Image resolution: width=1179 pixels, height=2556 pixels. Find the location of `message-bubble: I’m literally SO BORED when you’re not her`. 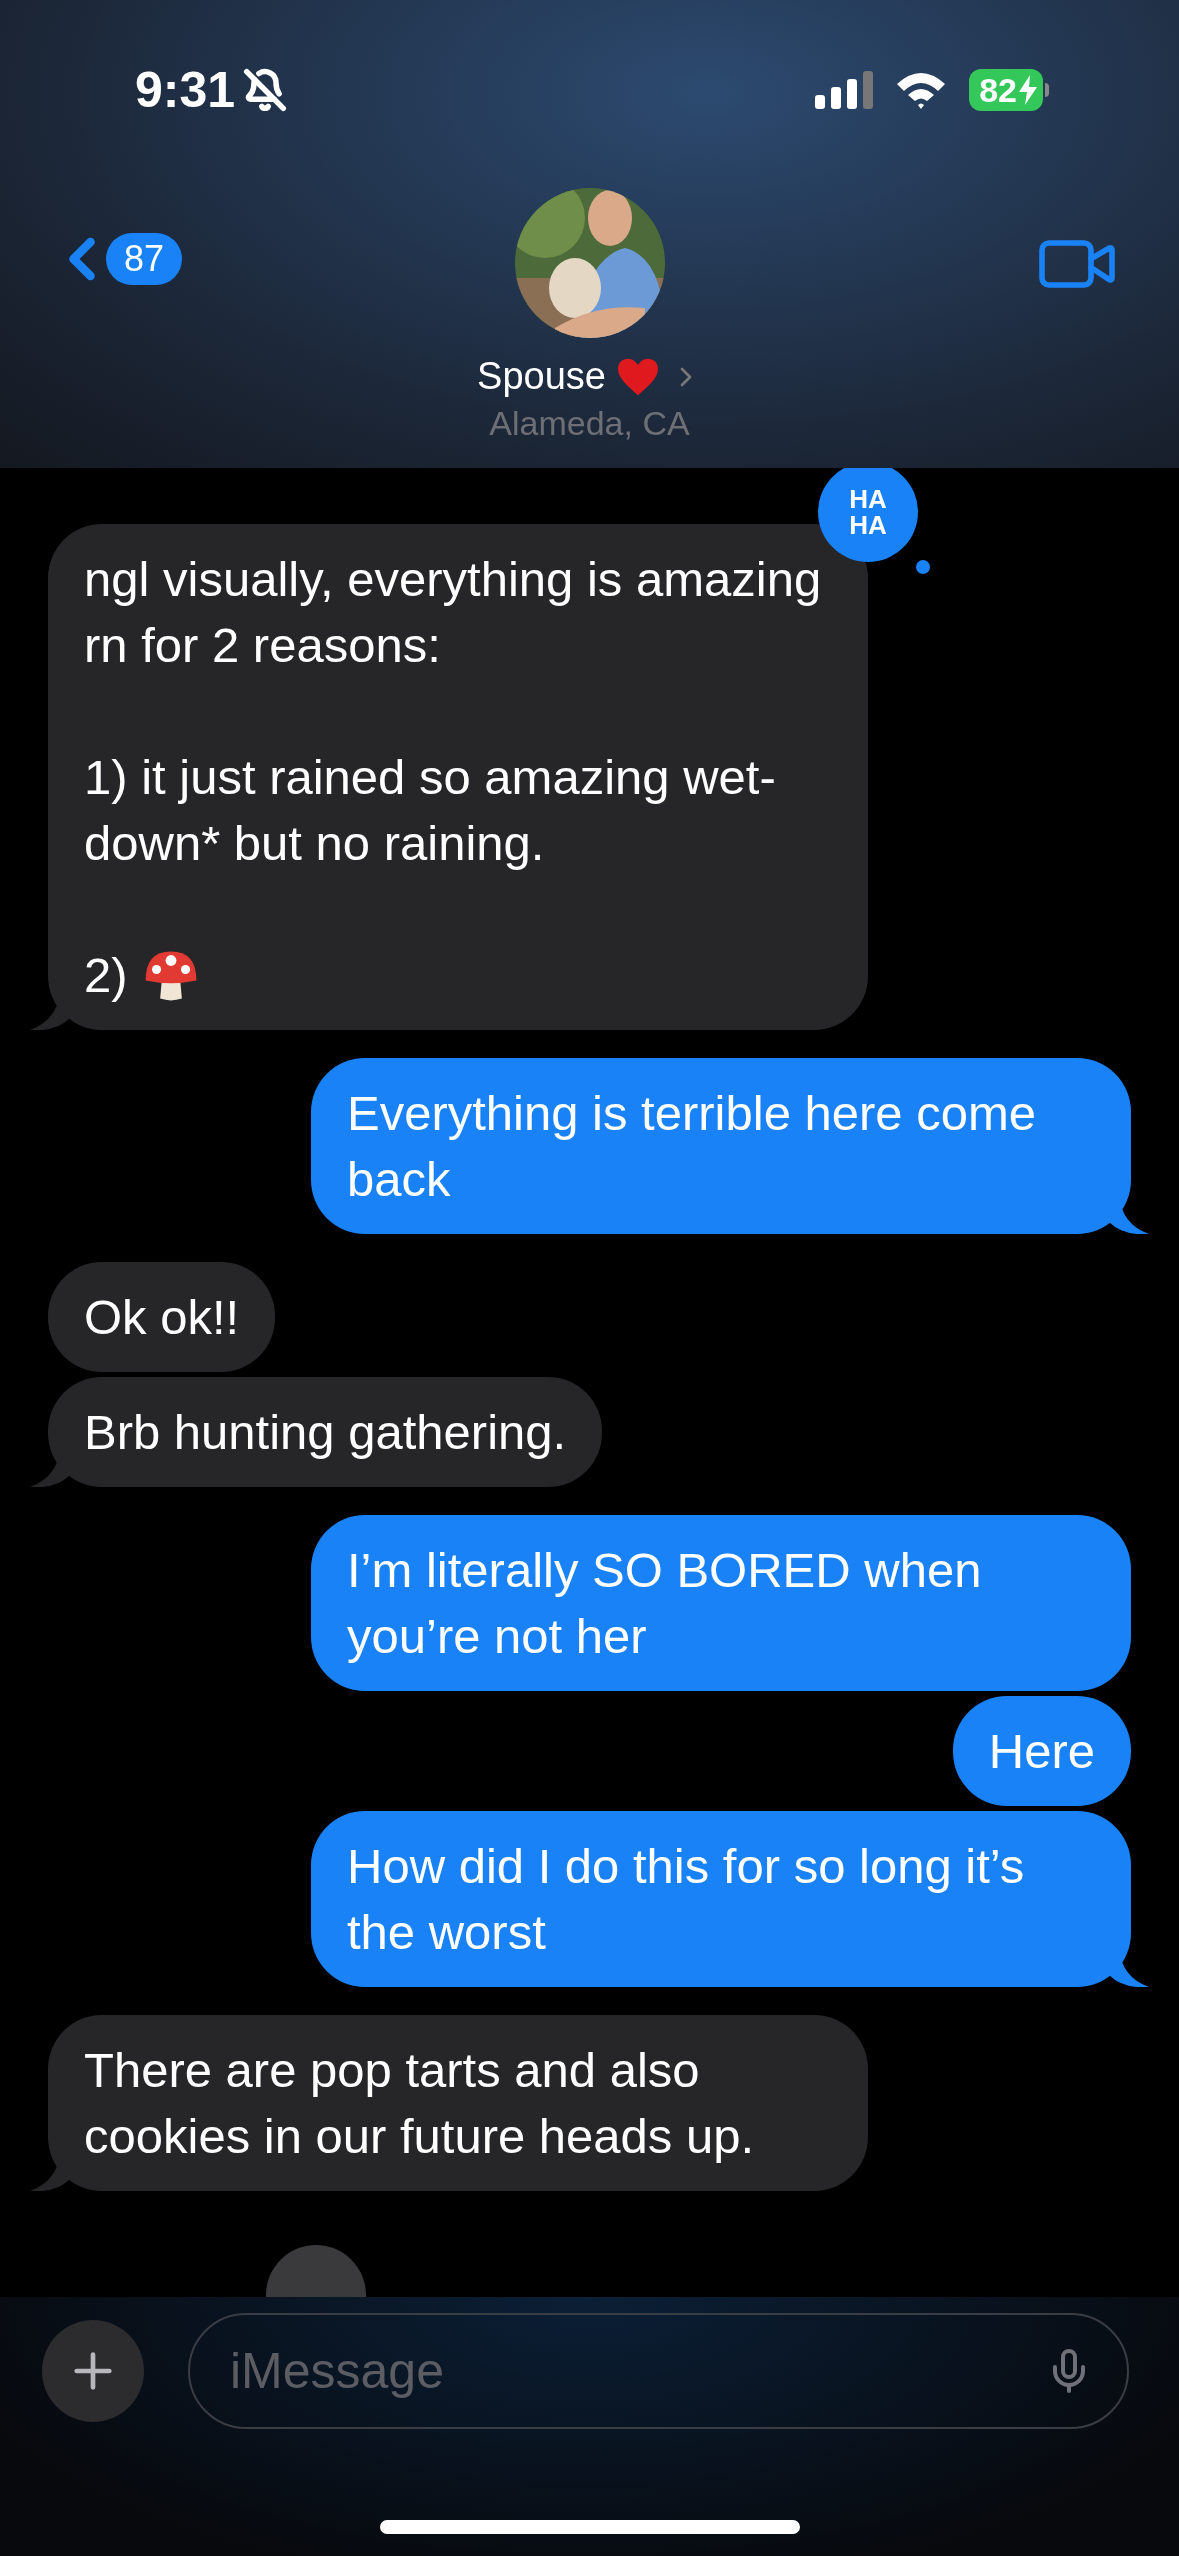

message-bubble: I’m literally SO BORED when you’re not her is located at coordinates (721, 1603).